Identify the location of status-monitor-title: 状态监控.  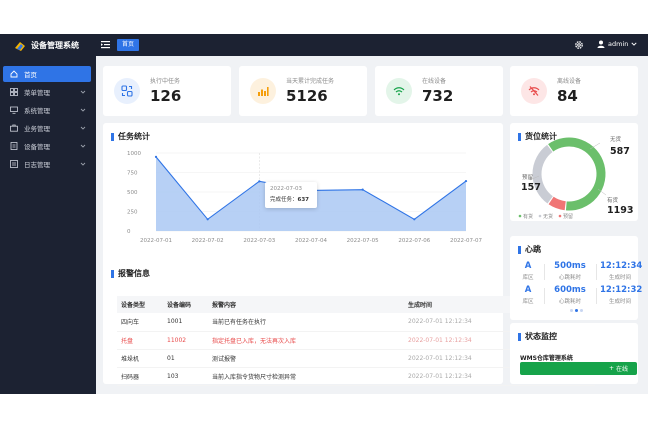
(537, 336).